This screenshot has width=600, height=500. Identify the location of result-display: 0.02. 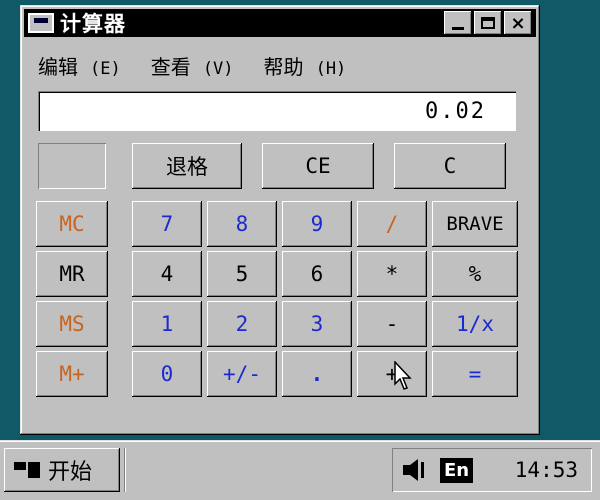
(277, 111).